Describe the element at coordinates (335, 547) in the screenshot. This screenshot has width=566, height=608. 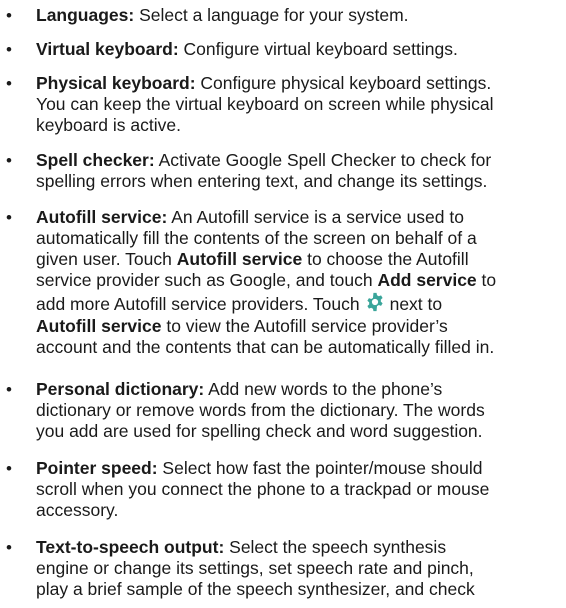
I see `item-description: Select the speech synthesis` at that location.